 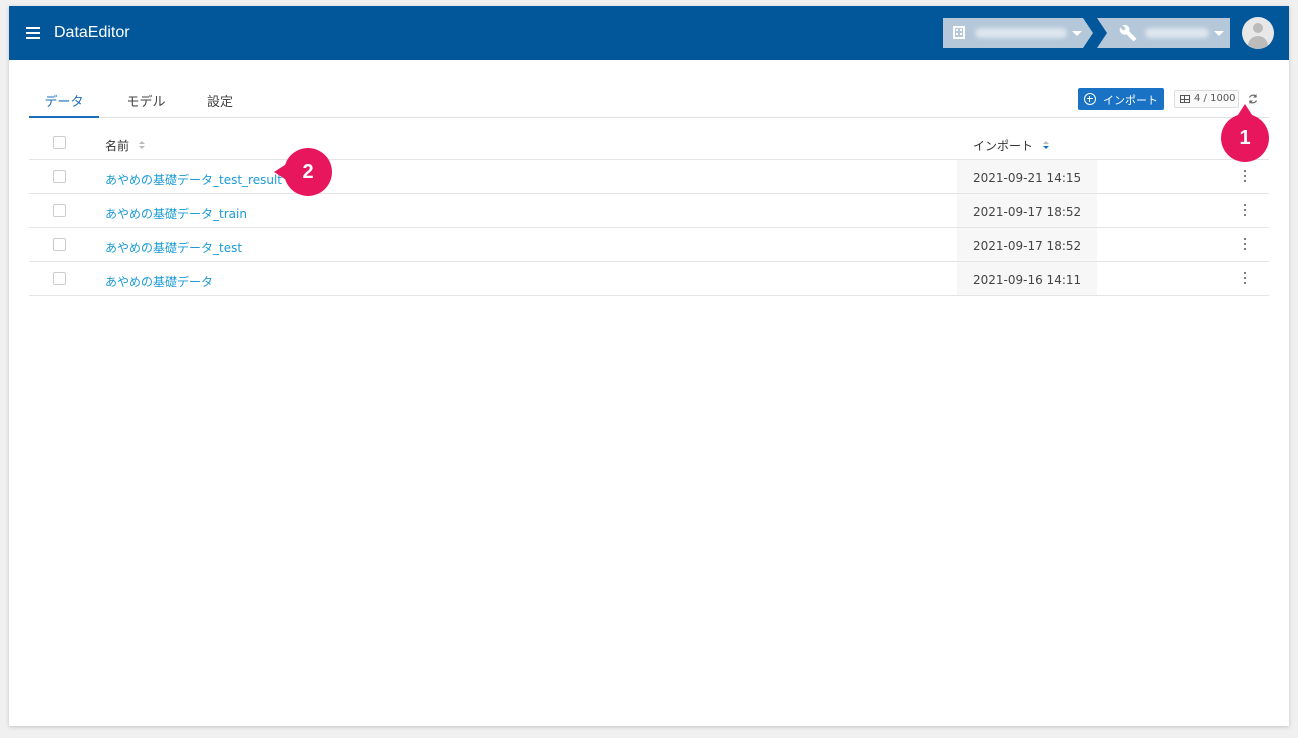 What do you see at coordinates (159, 281) in the screenshot?
I see `data-name-link: あやめの基礎データ` at bounding box center [159, 281].